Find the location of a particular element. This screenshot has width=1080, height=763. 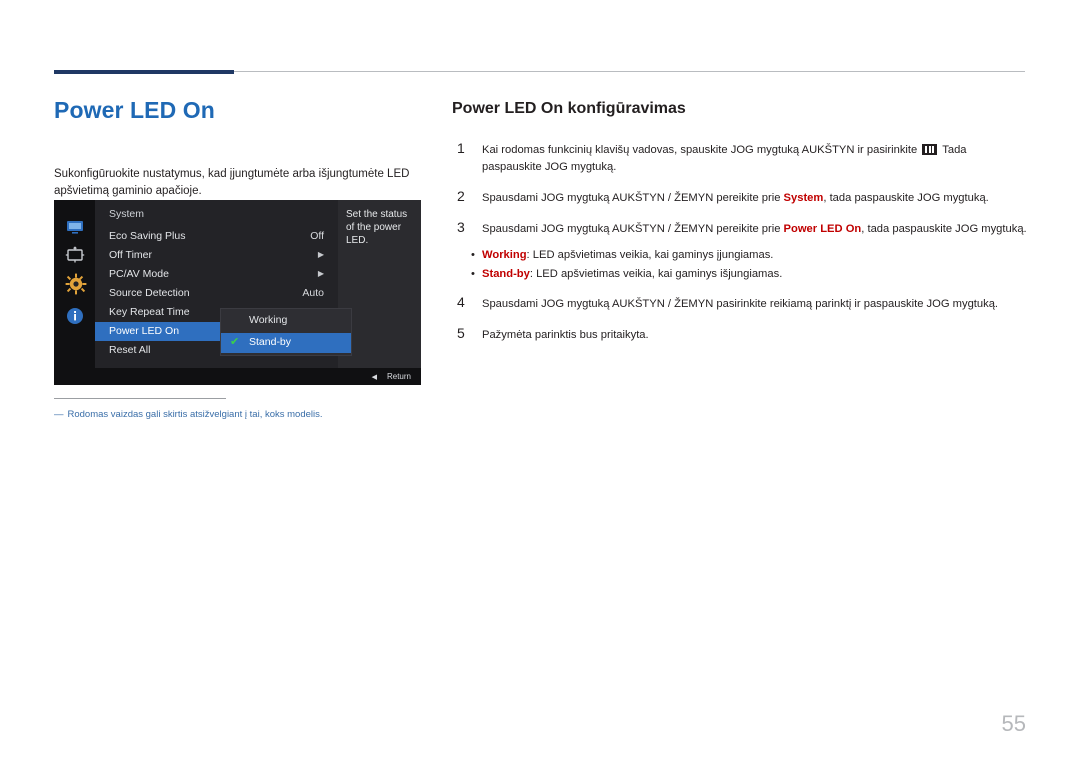

picture-size-icon is located at coordinates (75, 255).